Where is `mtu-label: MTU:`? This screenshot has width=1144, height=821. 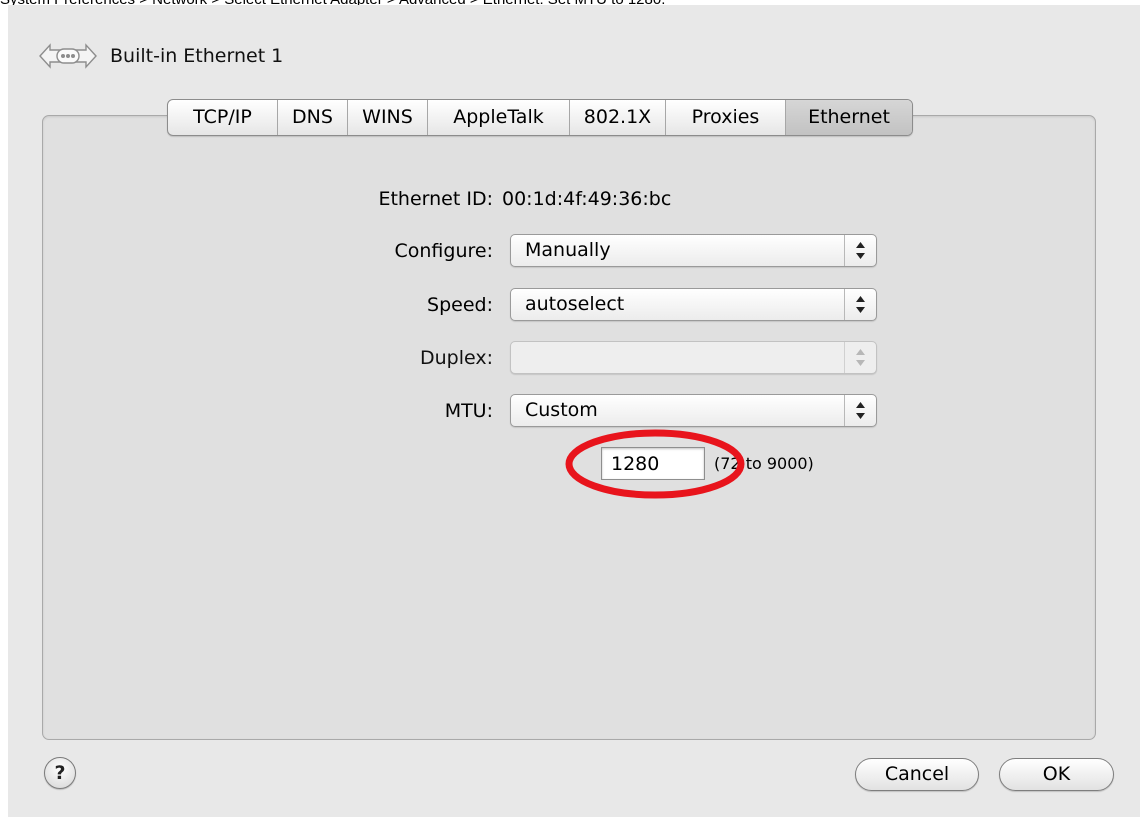 mtu-label: MTU: is located at coordinates (468, 411).